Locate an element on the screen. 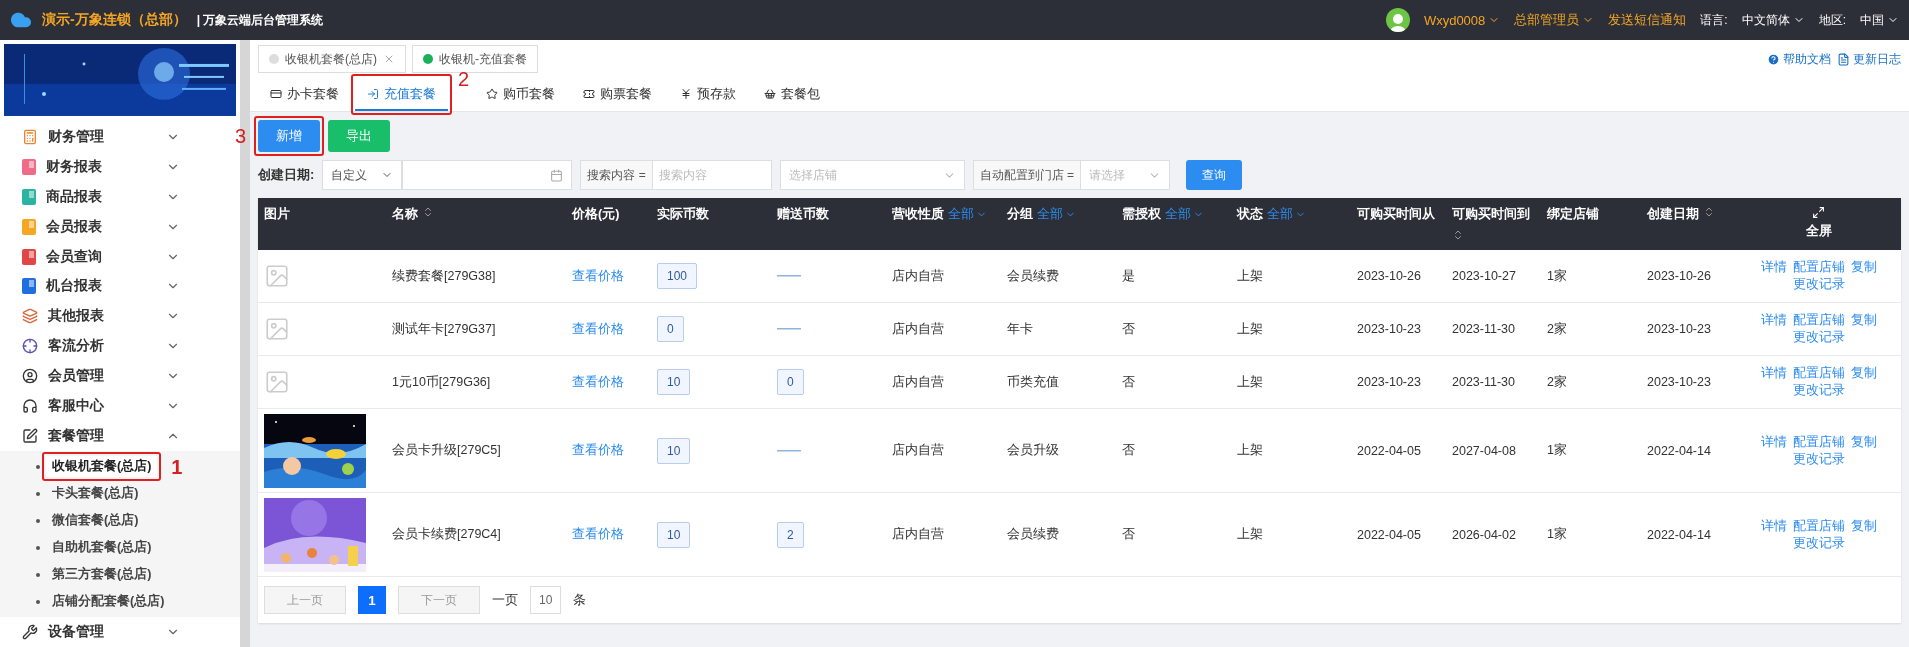 This screenshot has width=1909, height=647. table-cell: 1元10币[279G36] is located at coordinates (441, 382).